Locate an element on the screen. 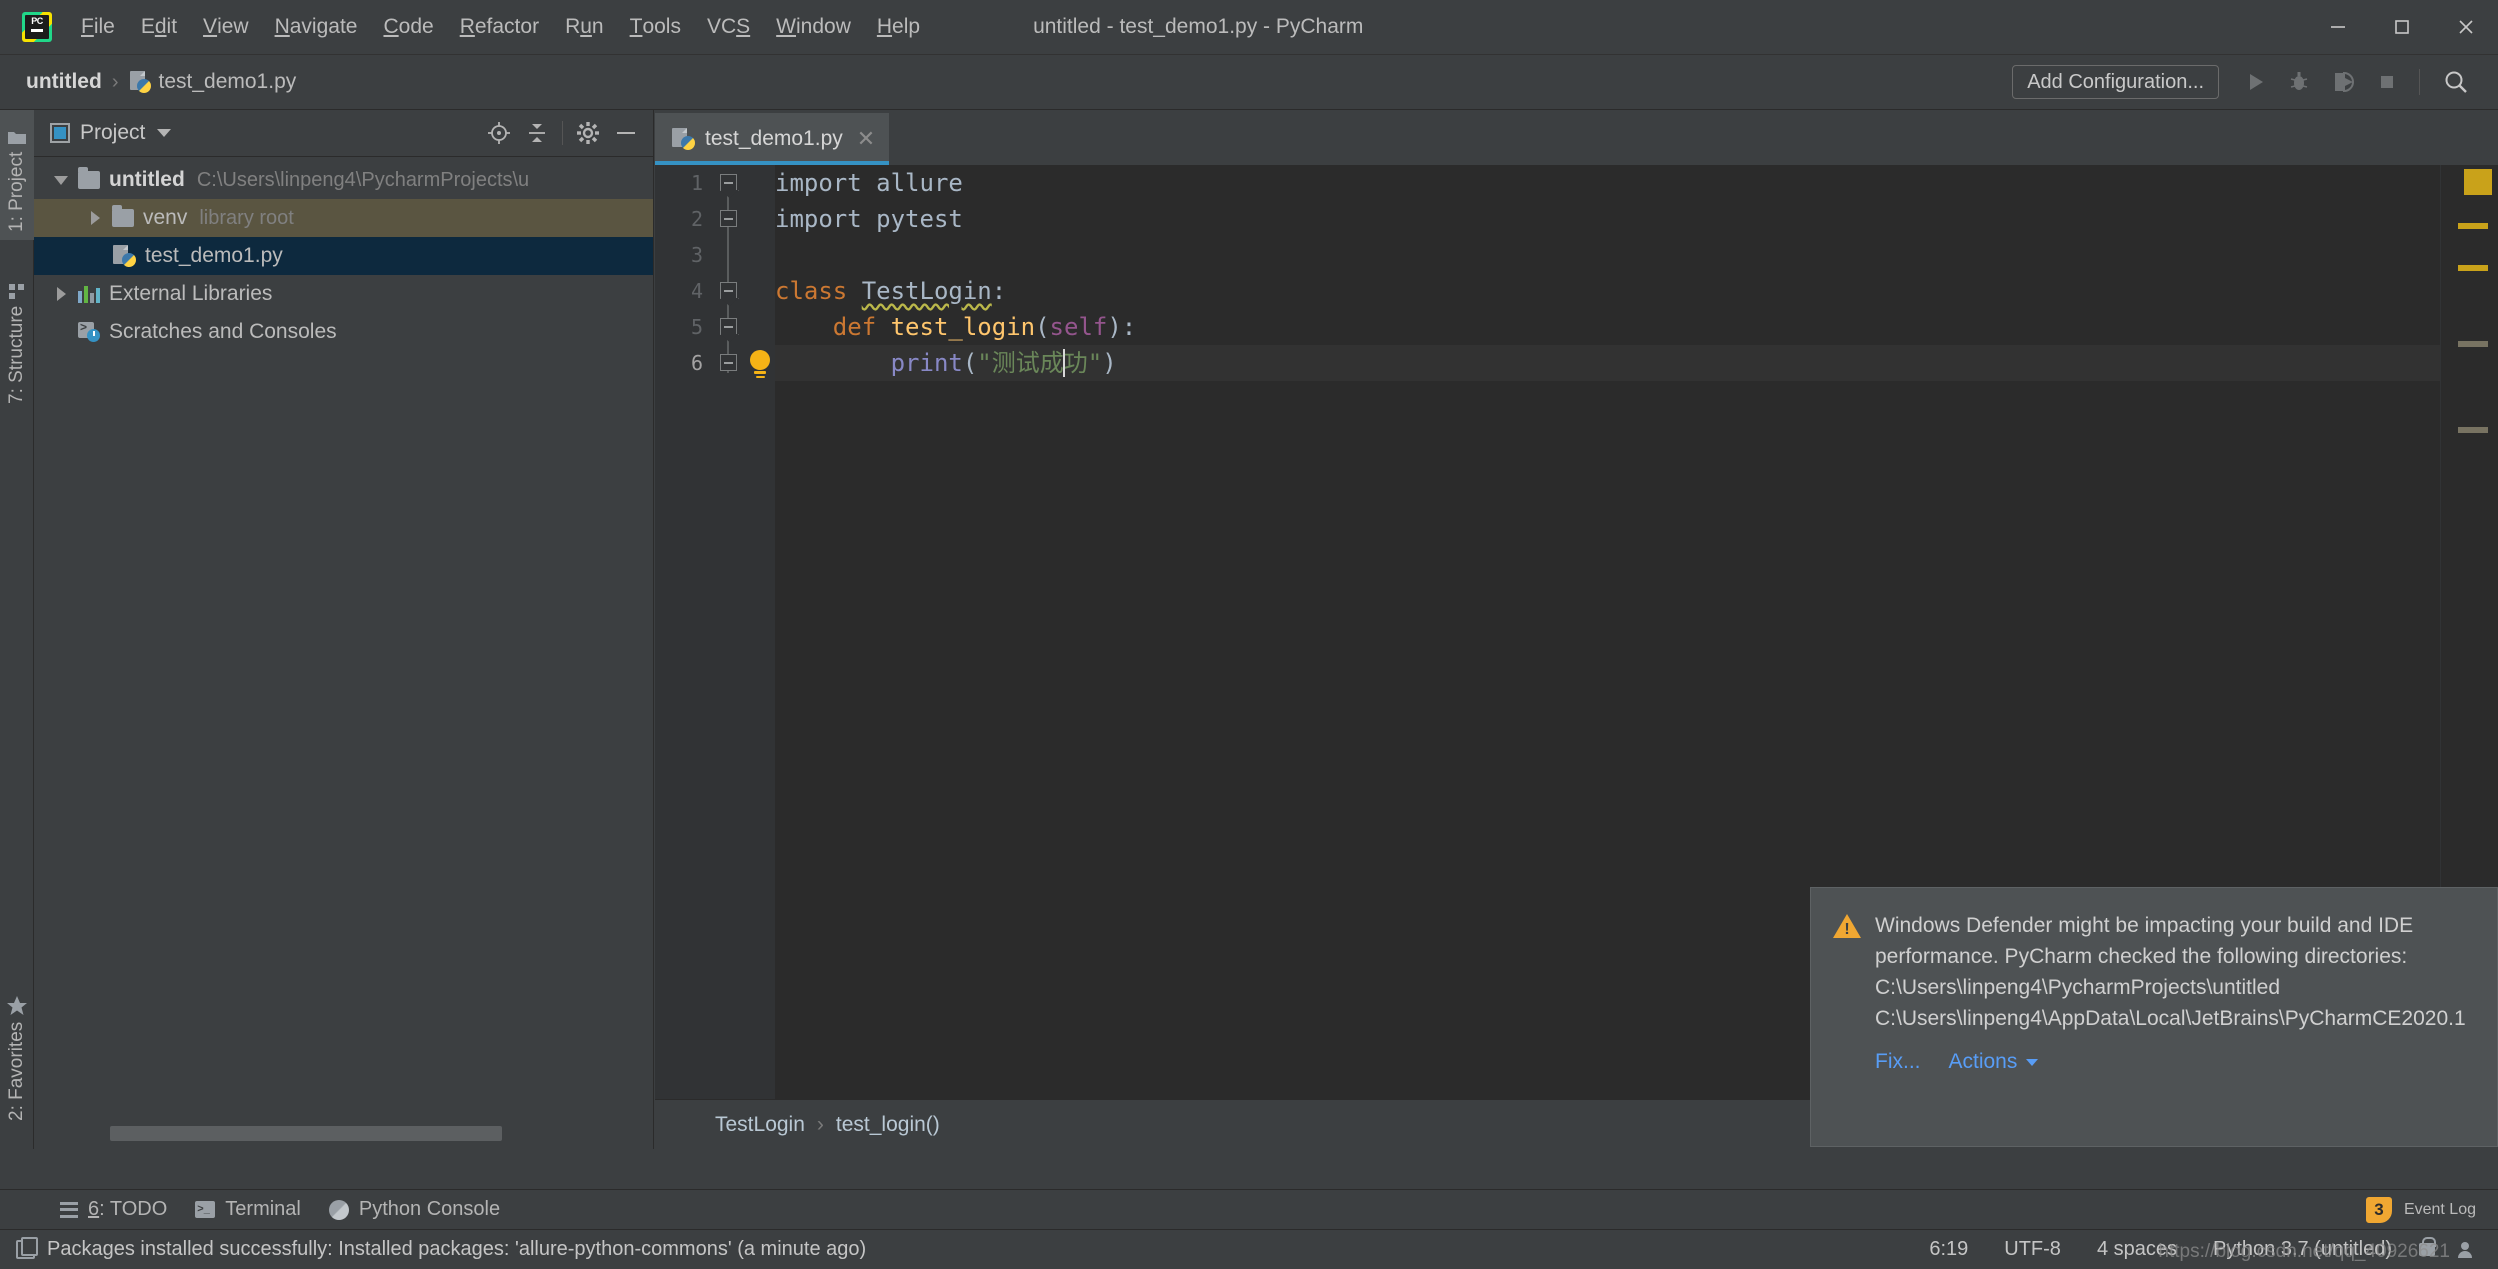  menu-item-edit: Ed it is located at coordinates (159, 27).